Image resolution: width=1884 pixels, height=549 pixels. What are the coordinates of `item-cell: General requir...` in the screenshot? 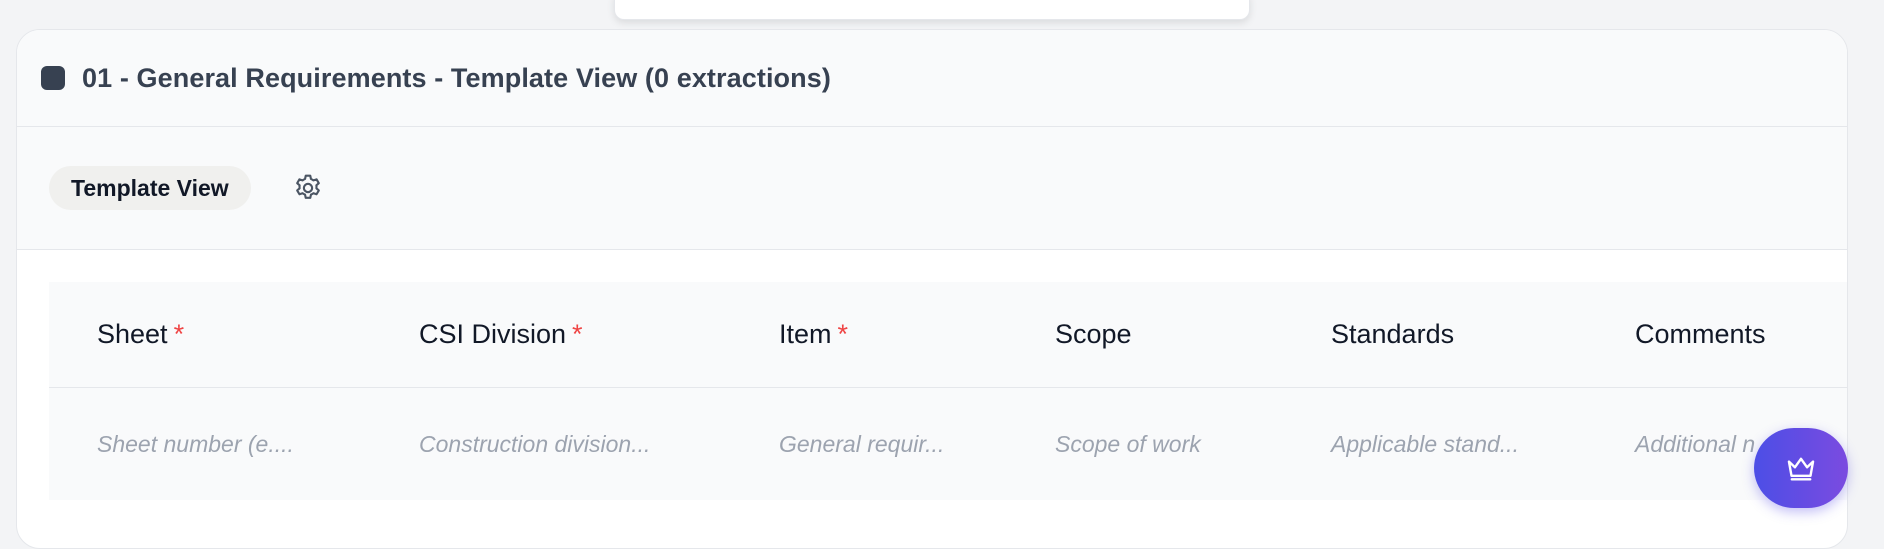 It's located at (869, 444).